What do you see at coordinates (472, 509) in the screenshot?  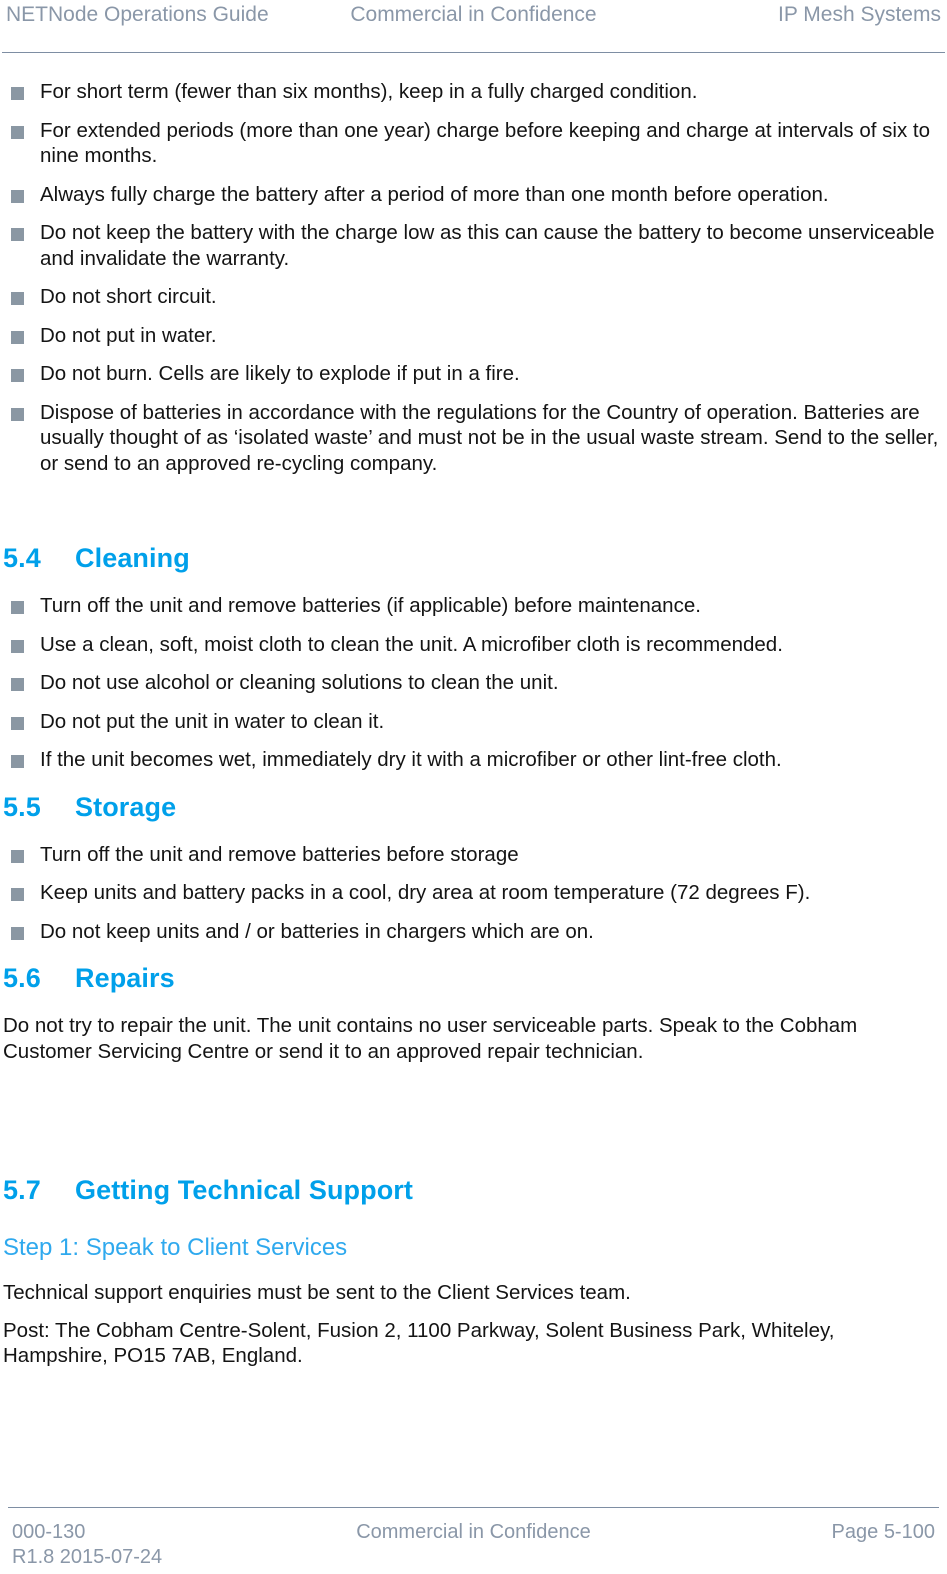 I see `spacer-before-cleaning` at bounding box center [472, 509].